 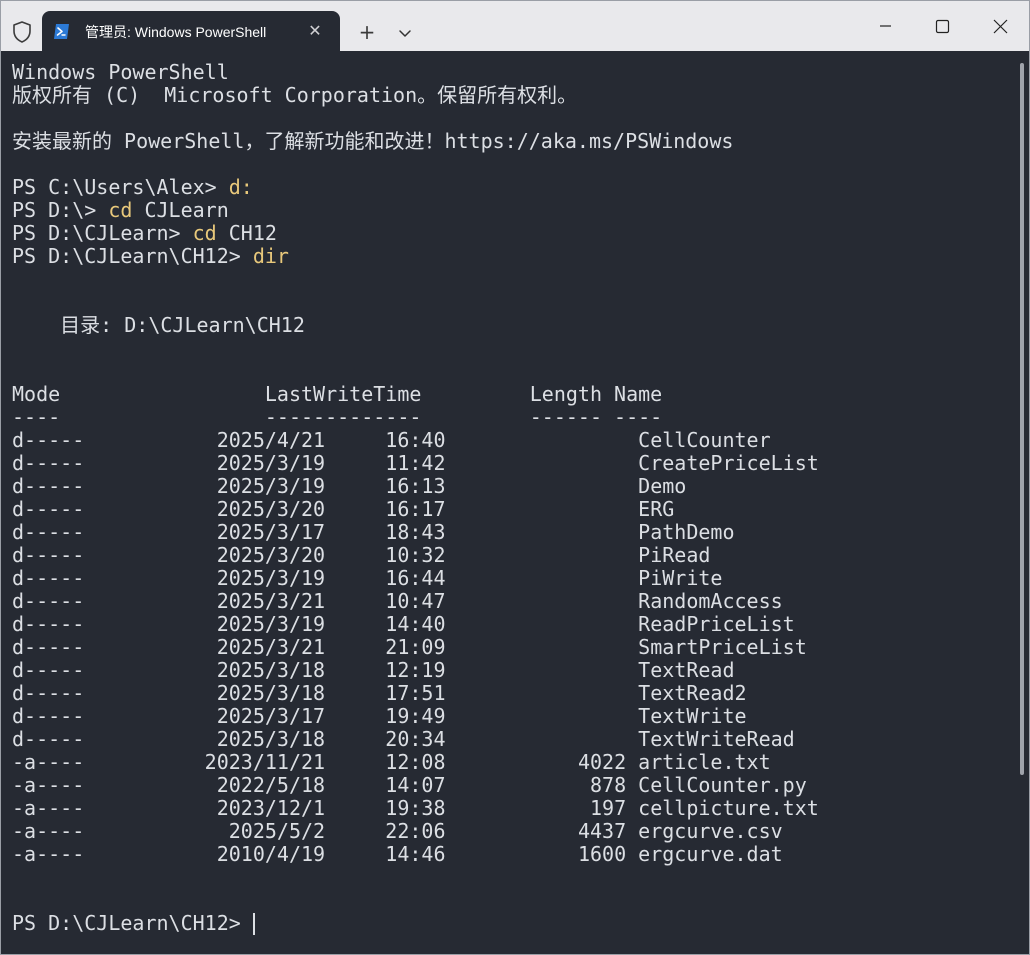 What do you see at coordinates (680, 532) in the screenshot?
I see `name-cell: PathDemo` at bounding box center [680, 532].